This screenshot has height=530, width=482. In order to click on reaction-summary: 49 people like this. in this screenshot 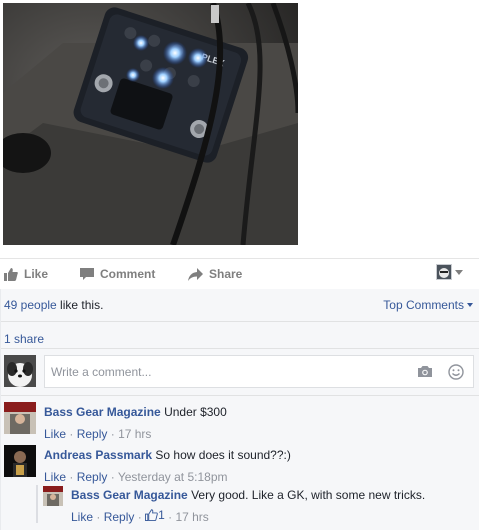, I will do `click(53, 305)`.